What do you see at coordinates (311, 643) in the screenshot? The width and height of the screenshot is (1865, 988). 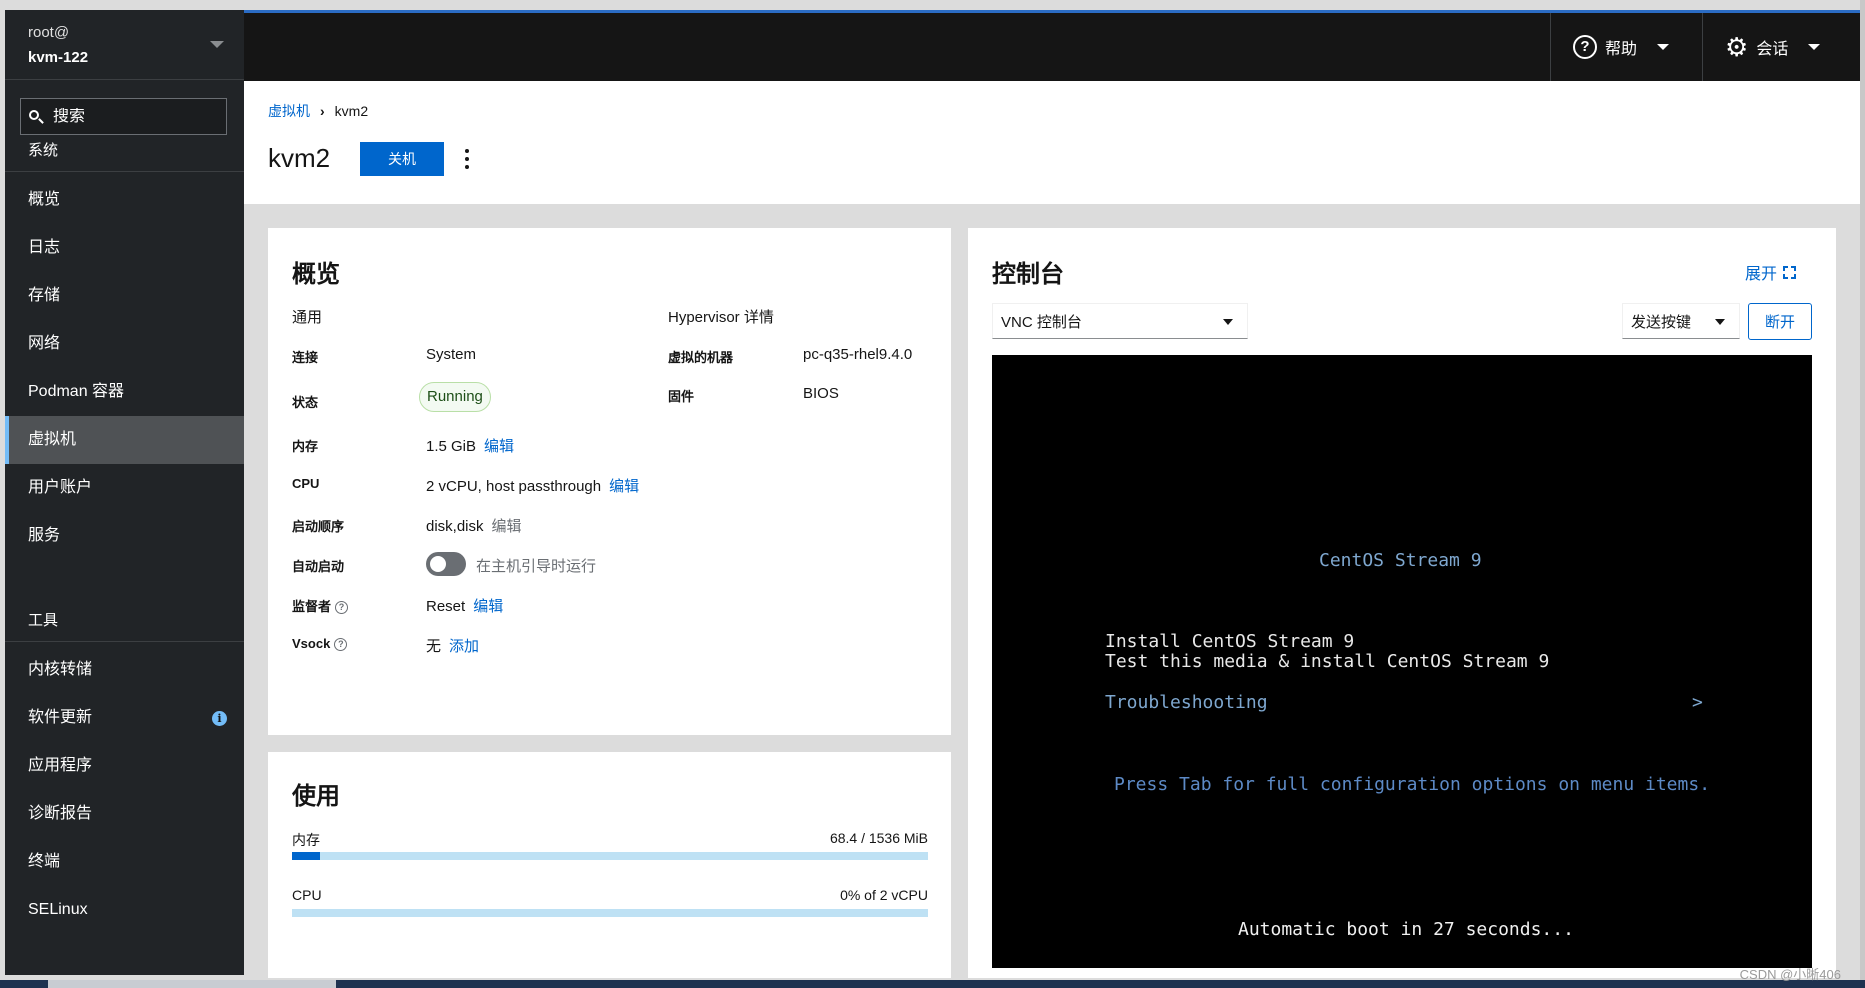 I see `vsock-label: Vsock` at bounding box center [311, 643].